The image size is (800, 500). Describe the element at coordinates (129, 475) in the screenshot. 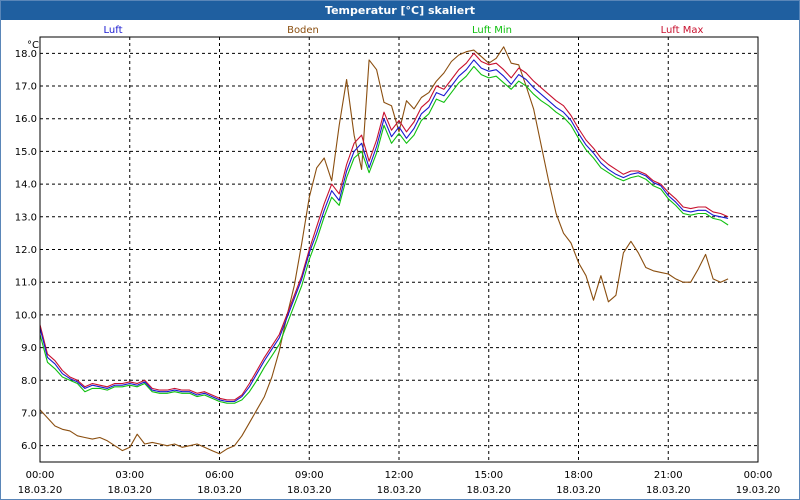

I see `x-tick-time-label: 03:00` at that location.